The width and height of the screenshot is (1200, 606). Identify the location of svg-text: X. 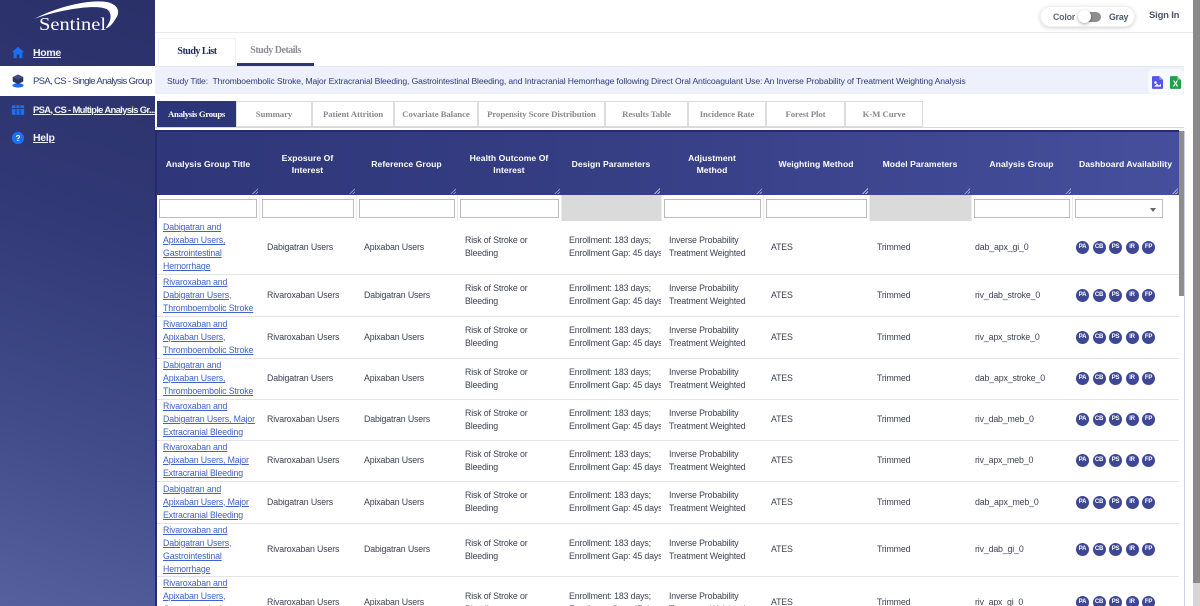
(1176, 83).